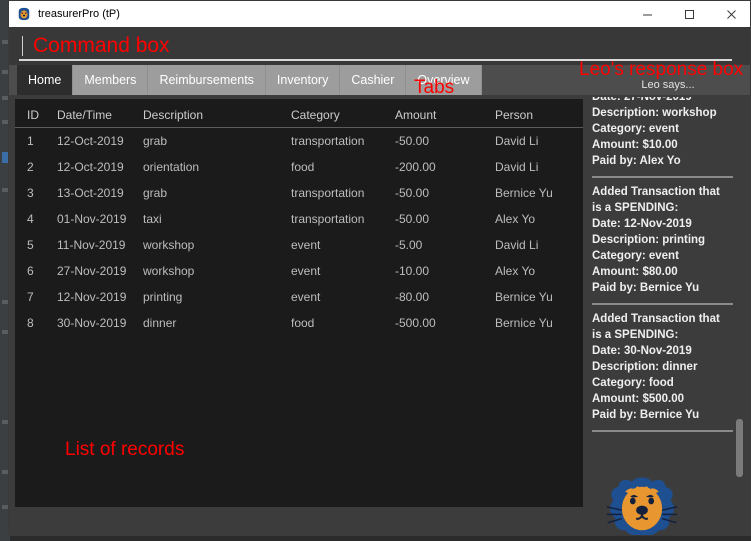  Describe the element at coordinates (539, 113) in the screenshot. I see `column-header-person: Person` at that location.